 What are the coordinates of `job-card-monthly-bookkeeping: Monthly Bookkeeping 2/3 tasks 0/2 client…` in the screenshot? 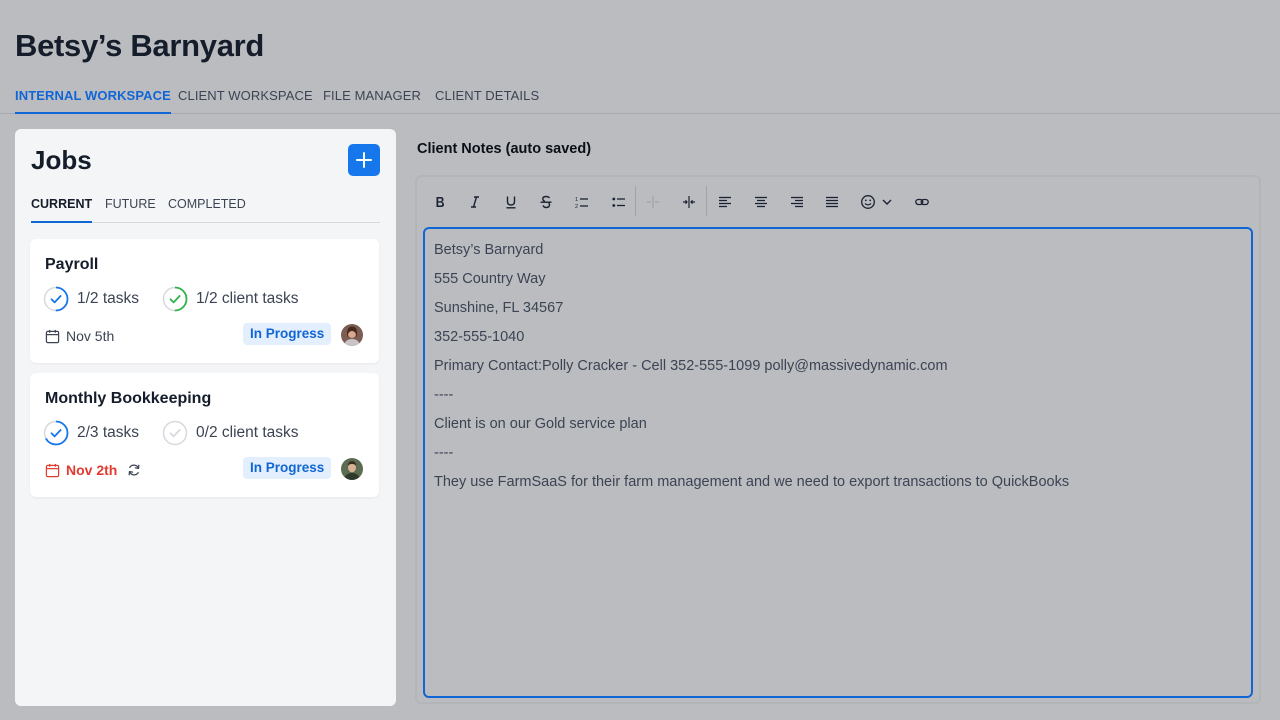 It's located at (204, 435).